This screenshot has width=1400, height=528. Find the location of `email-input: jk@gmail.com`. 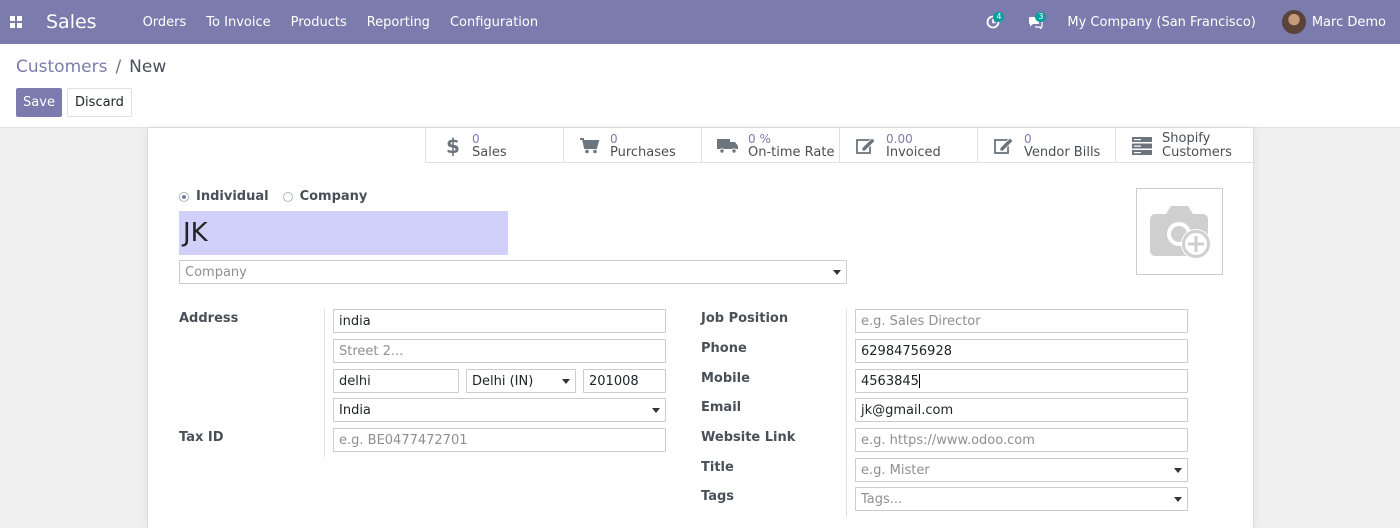

email-input: jk@gmail.com is located at coordinates (1021, 410).